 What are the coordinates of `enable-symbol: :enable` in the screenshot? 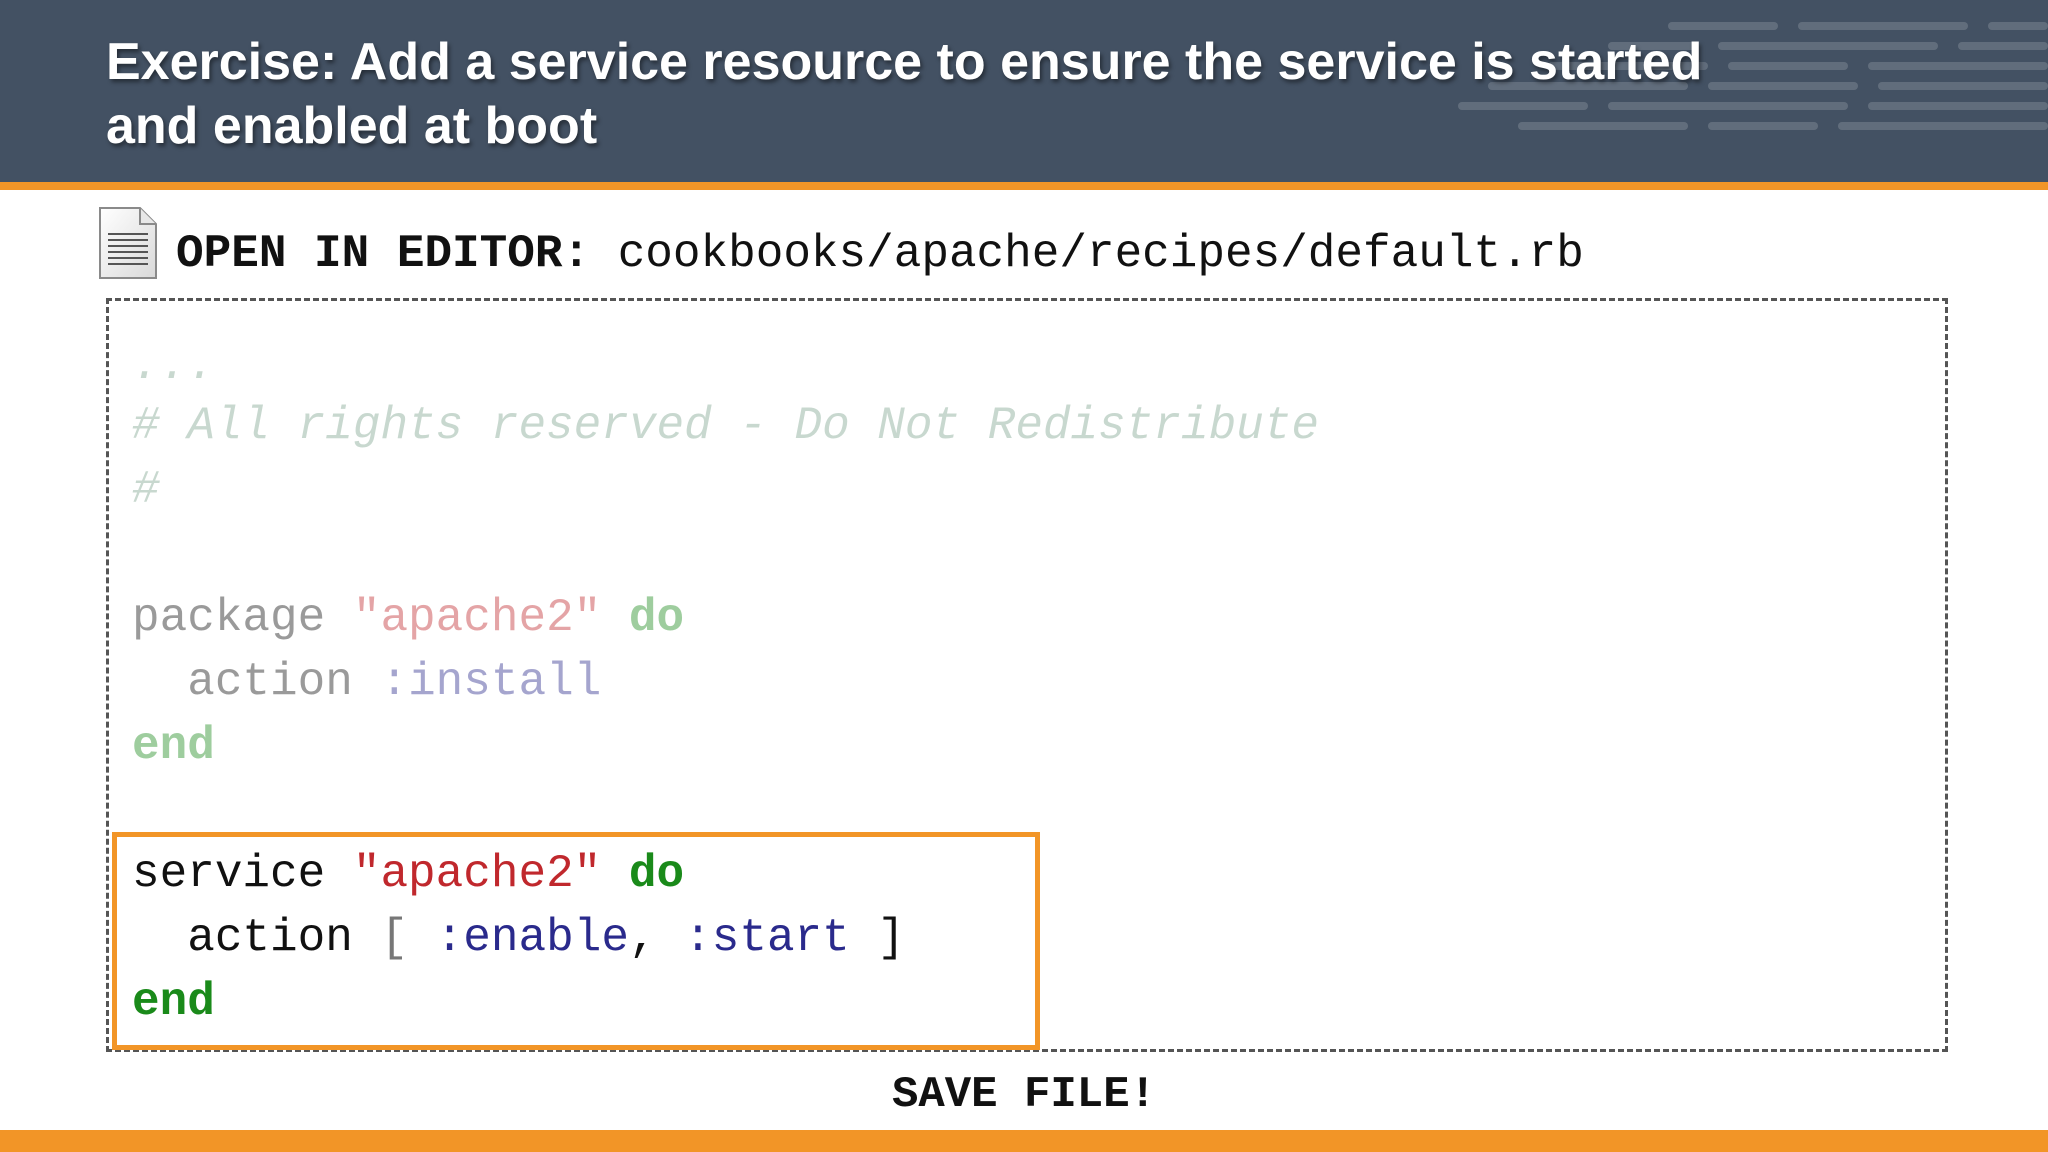 It's located at (532, 938).